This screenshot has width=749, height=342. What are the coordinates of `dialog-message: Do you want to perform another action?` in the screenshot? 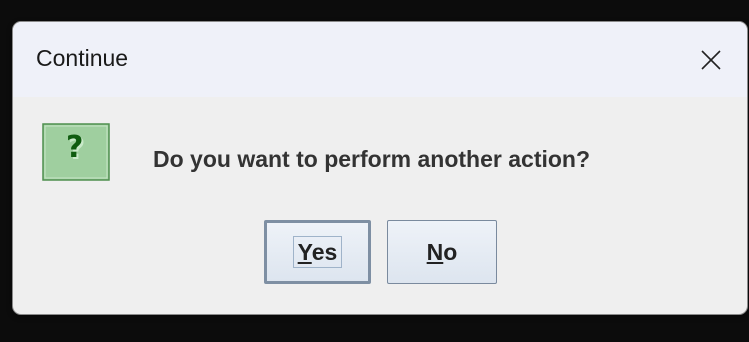 It's located at (372, 159).